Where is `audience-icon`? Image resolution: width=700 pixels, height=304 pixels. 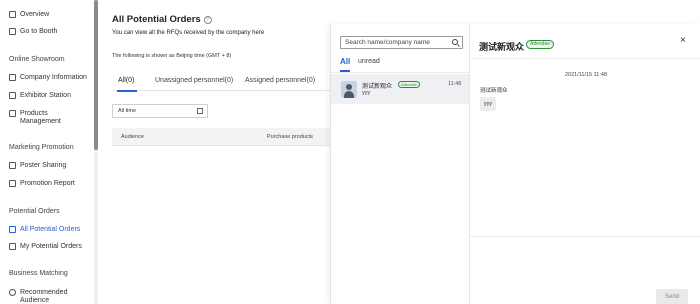
audience-icon is located at coordinates (12, 292).